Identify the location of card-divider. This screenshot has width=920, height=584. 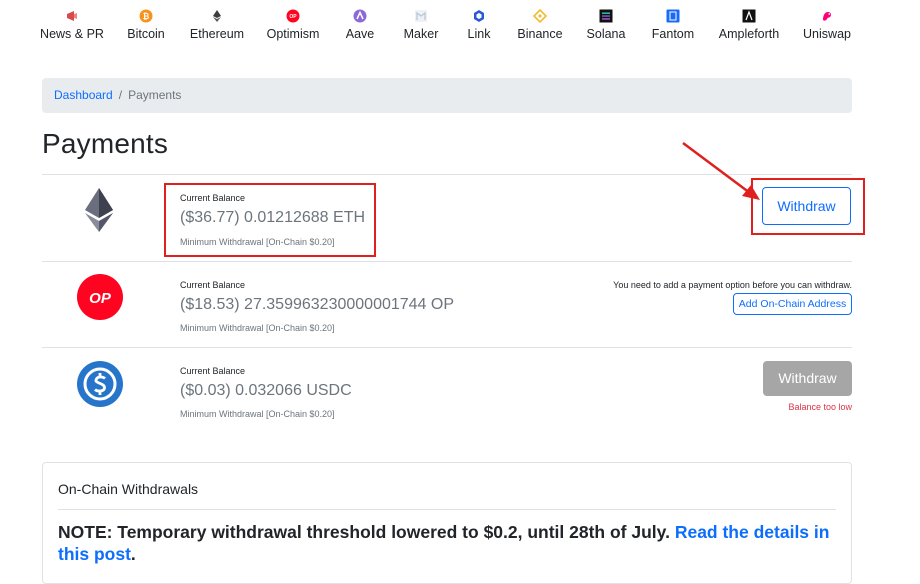
(447, 509).